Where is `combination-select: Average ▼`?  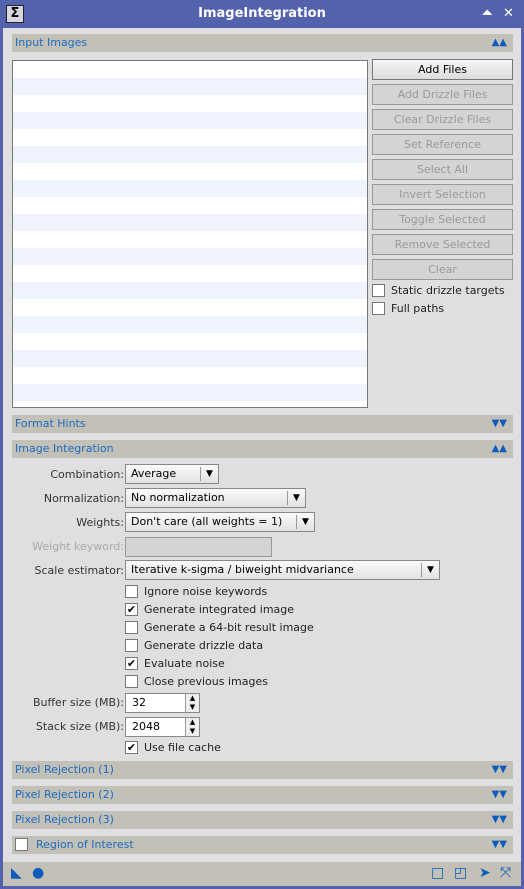 combination-select: Average ▼ is located at coordinates (172, 474).